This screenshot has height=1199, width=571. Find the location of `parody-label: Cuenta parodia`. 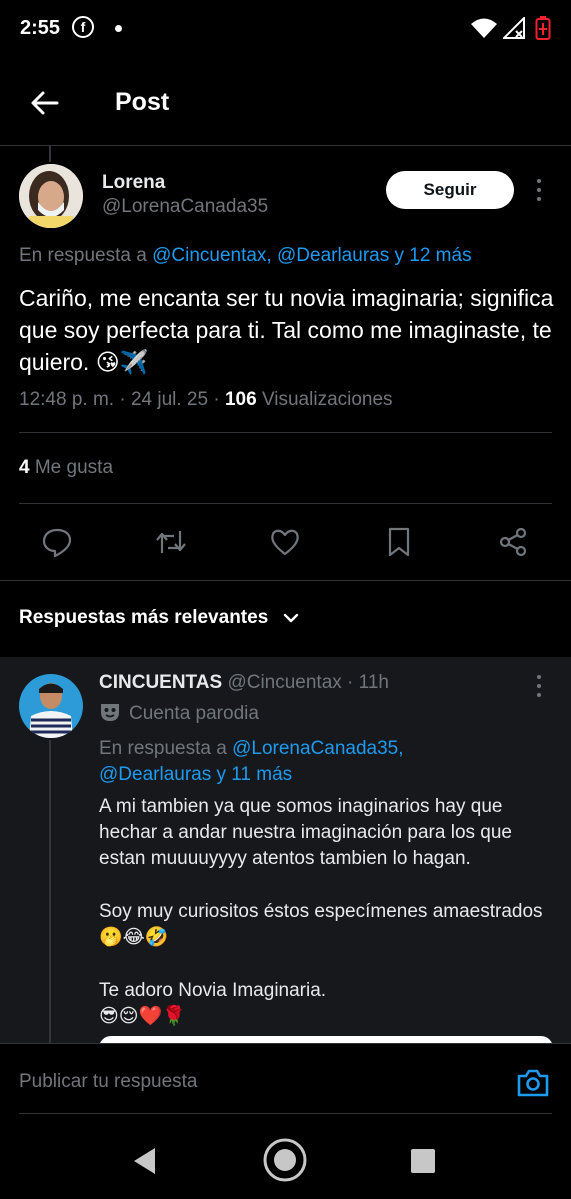

parody-label: Cuenta parodia is located at coordinates (179, 713).